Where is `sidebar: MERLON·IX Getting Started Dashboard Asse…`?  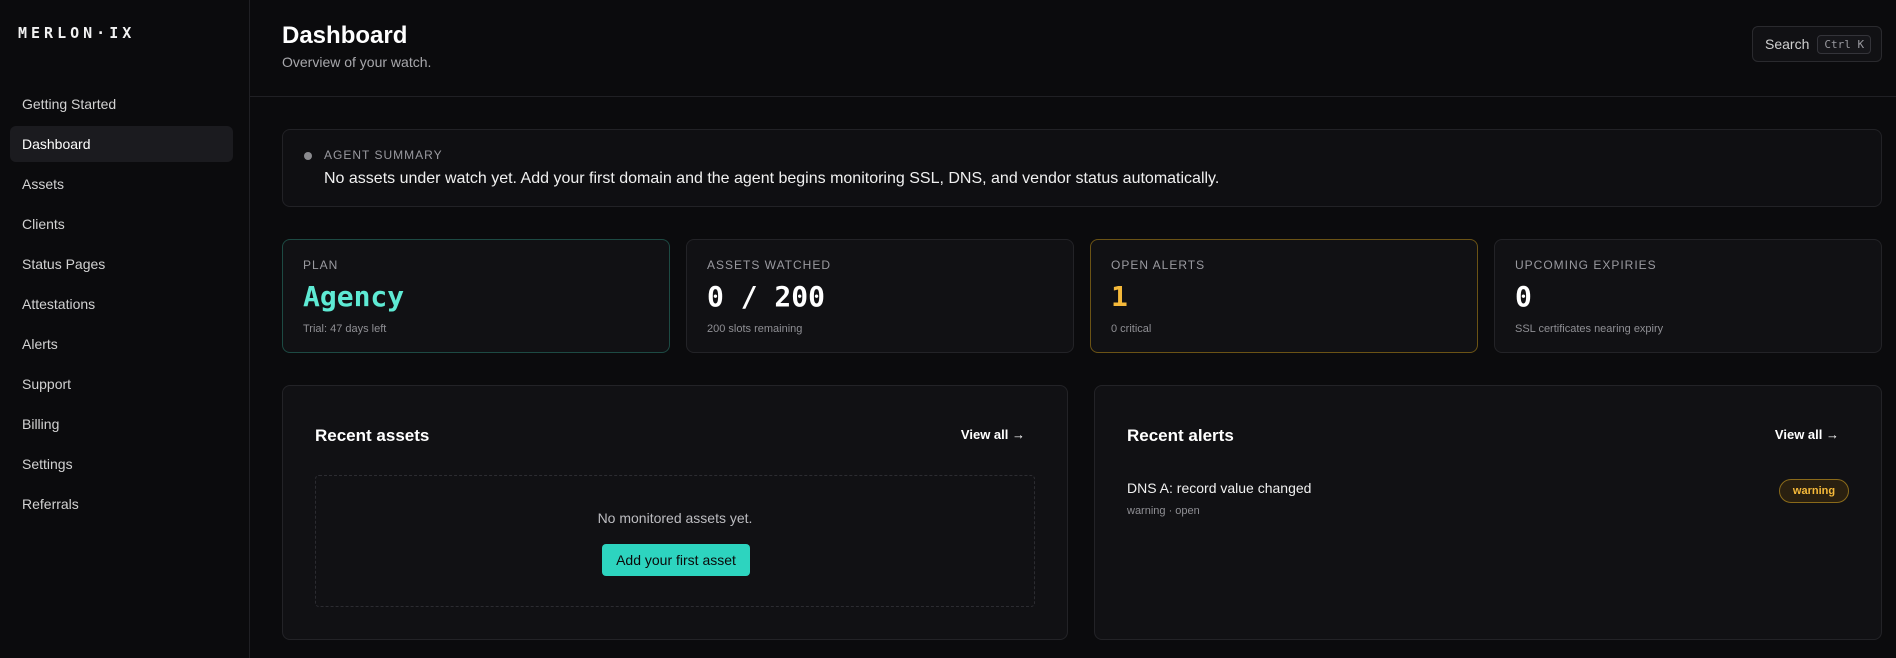 sidebar: MERLON·IX Getting Started Dashboard Asse… is located at coordinates (125, 329).